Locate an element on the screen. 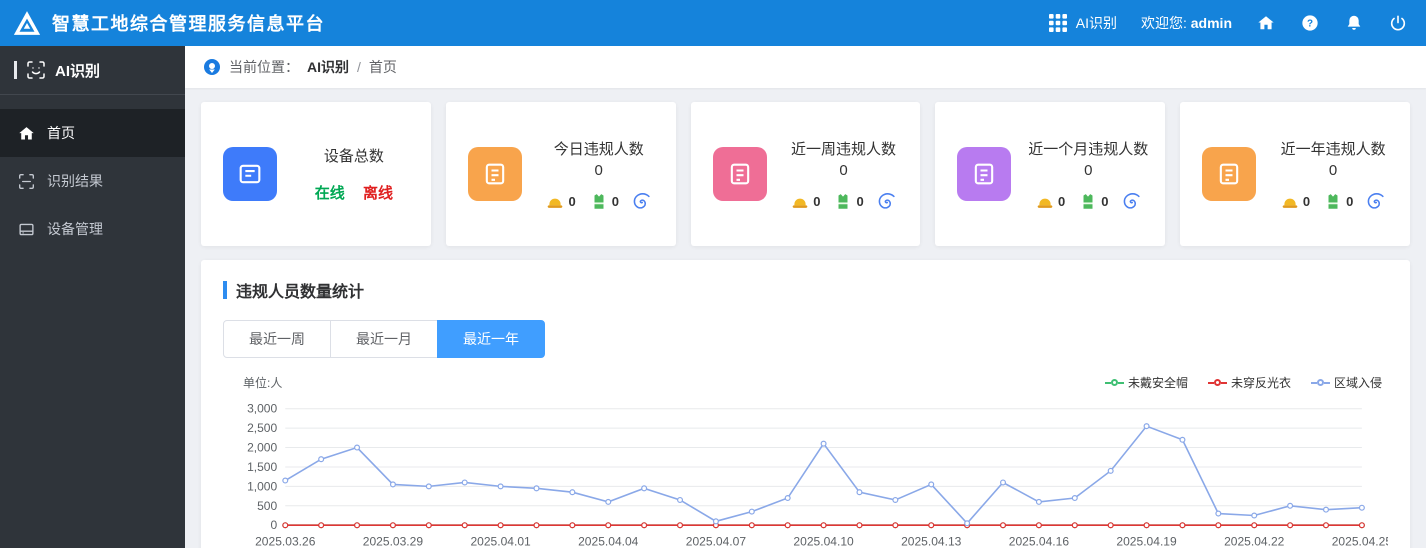  sidebar-module-header: AI识别 is located at coordinates (92, 70).